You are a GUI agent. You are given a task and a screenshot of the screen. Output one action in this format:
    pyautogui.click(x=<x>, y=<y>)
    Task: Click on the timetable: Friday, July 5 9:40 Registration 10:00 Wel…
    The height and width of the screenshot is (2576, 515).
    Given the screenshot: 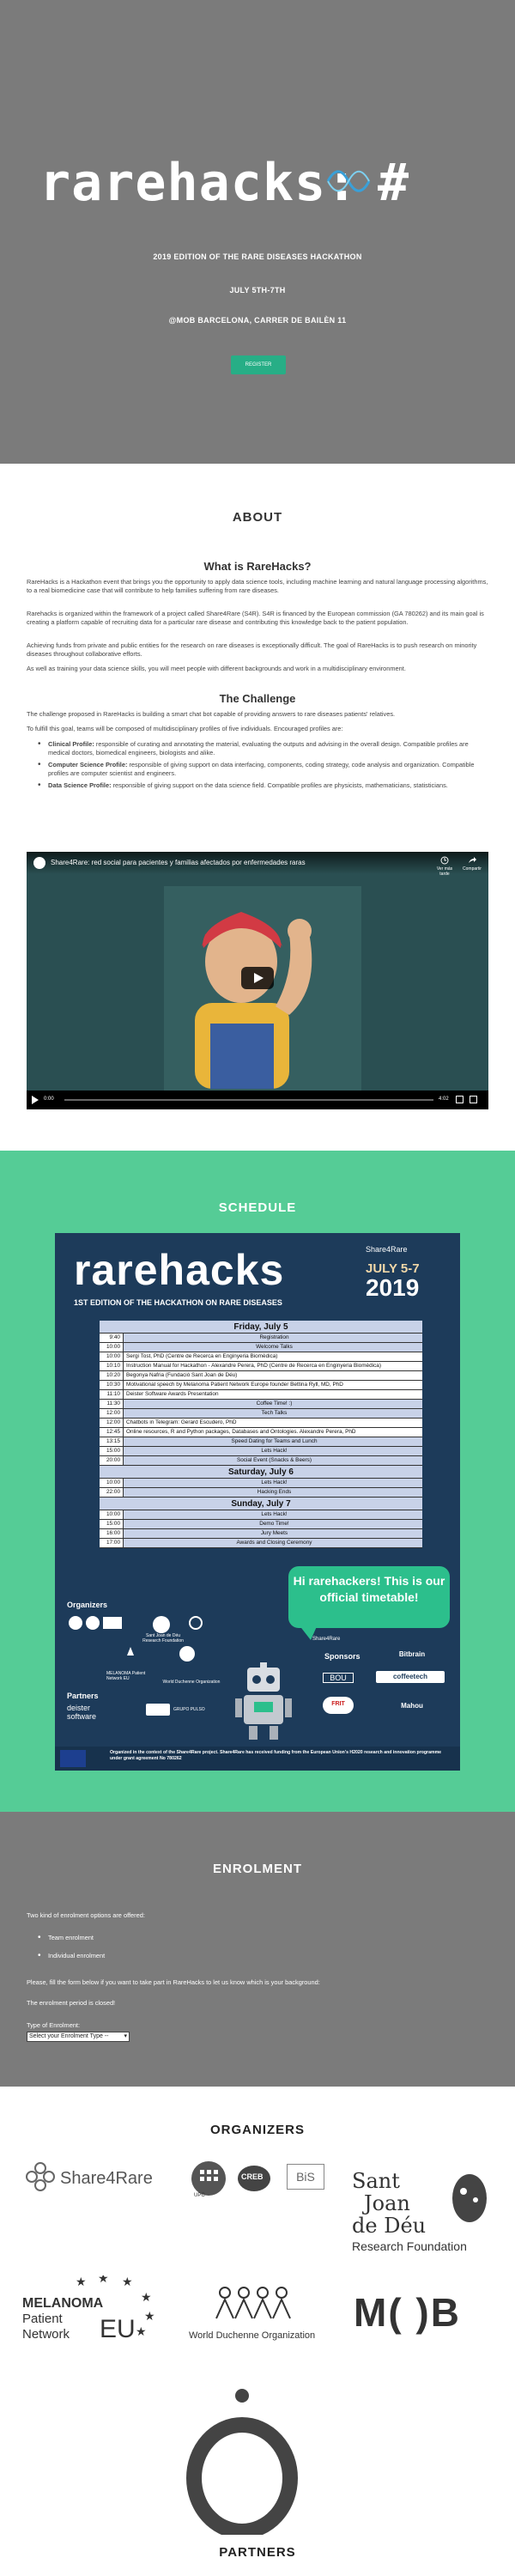 What is the action you would take?
    pyautogui.click(x=261, y=1434)
    